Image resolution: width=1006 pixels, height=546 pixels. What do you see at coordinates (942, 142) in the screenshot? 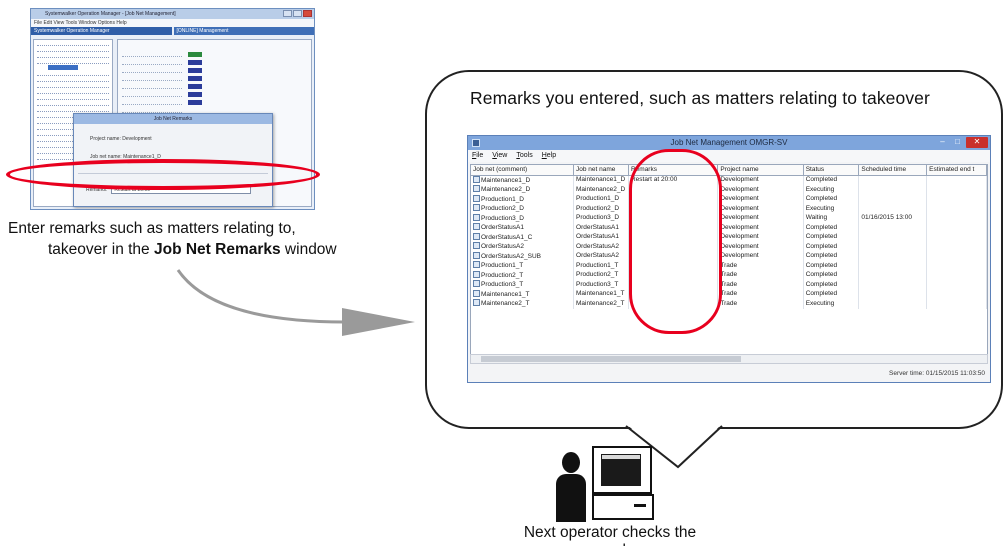
I see `minimize-icon: –` at bounding box center [942, 142].